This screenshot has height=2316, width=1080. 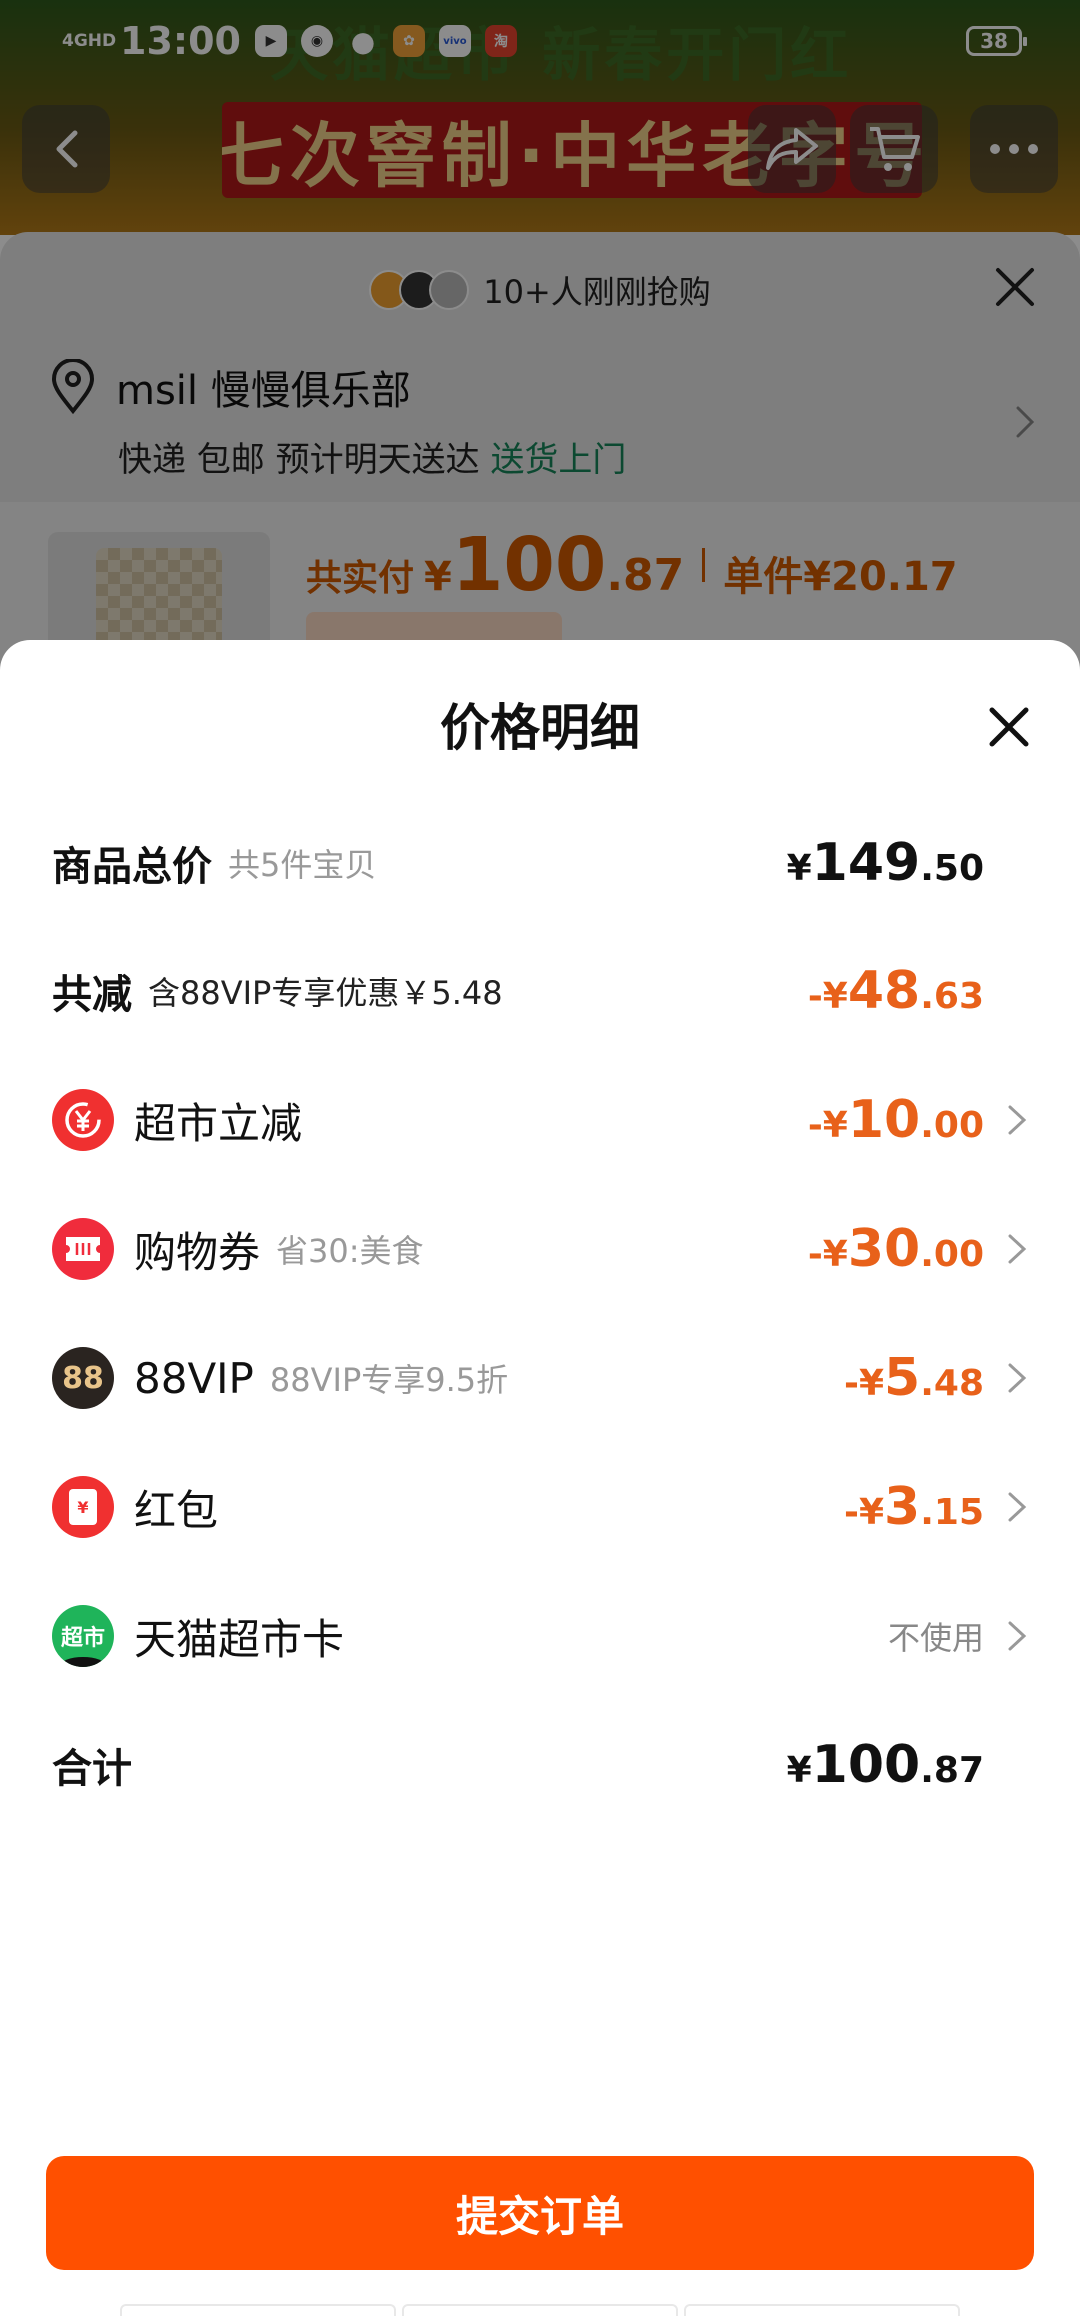 I want to click on yen-rebate-icon, so click(x=83, y=1120).